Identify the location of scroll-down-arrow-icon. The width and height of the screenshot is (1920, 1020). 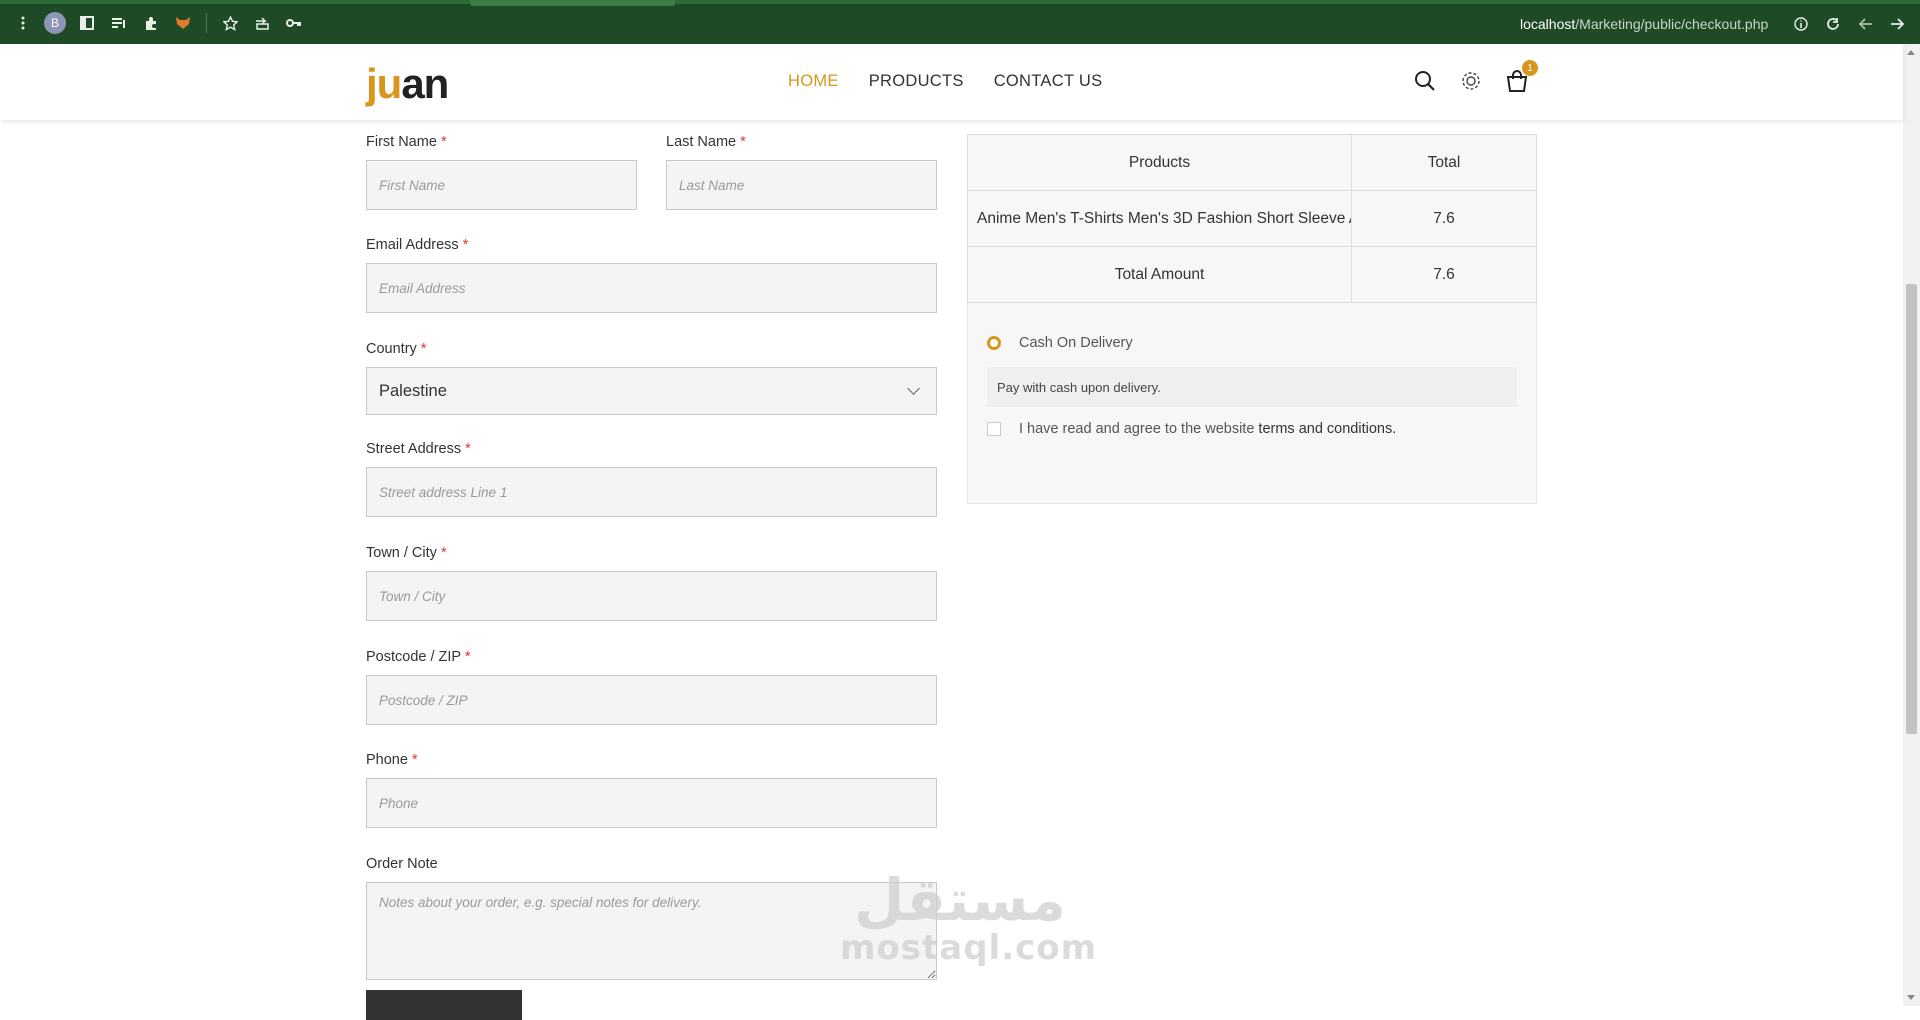
(1911, 997).